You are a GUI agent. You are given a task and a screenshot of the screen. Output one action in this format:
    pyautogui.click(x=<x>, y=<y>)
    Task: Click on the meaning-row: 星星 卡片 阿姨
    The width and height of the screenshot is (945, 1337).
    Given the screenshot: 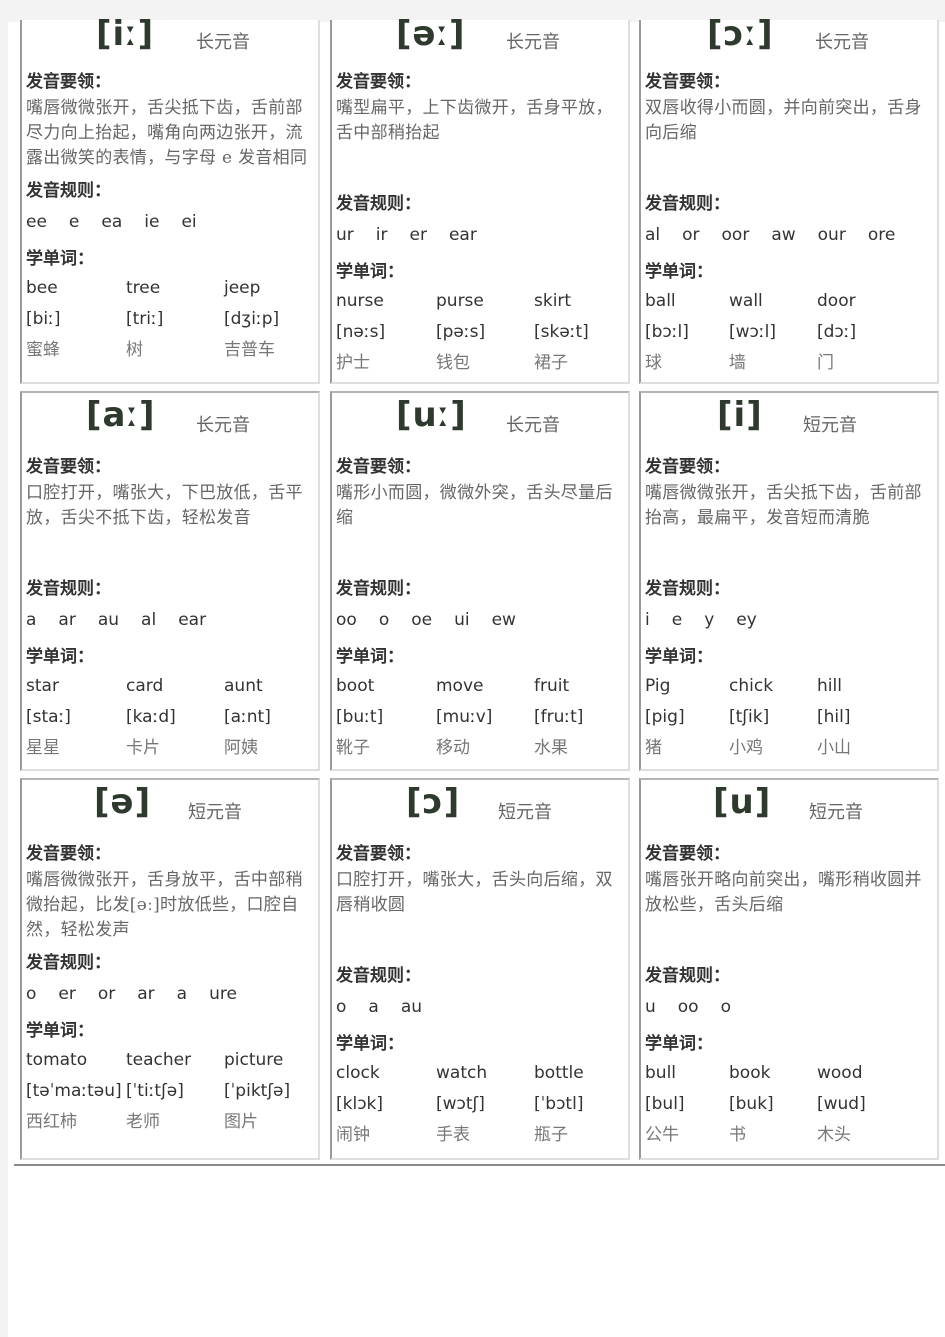 What is the action you would take?
    pyautogui.click(x=170, y=748)
    